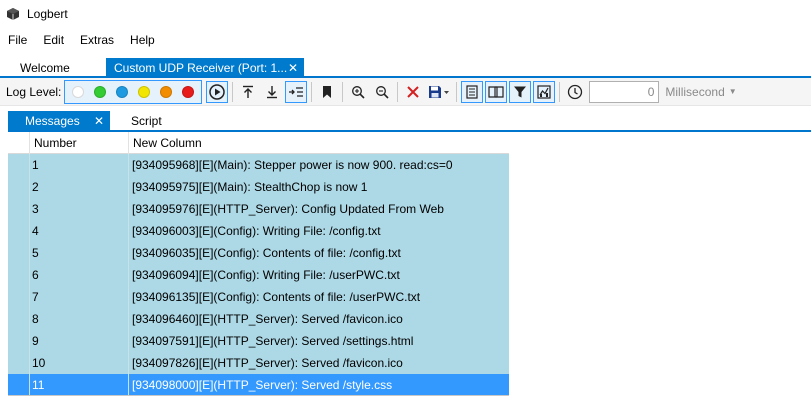  I want to click on auto-scroll-icon, so click(296, 91).